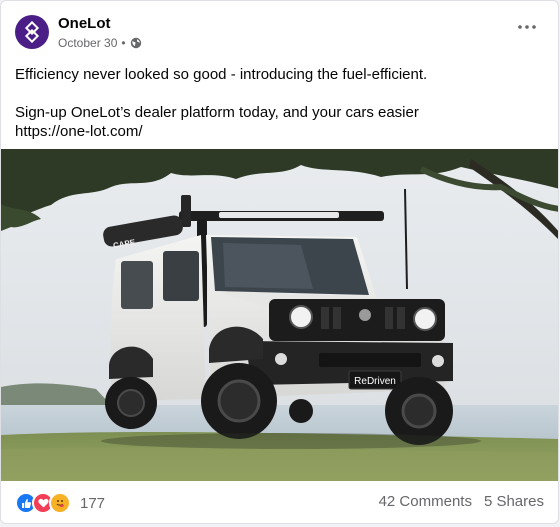  Describe the element at coordinates (92, 503) in the screenshot. I see `reaction-count: 177` at that location.